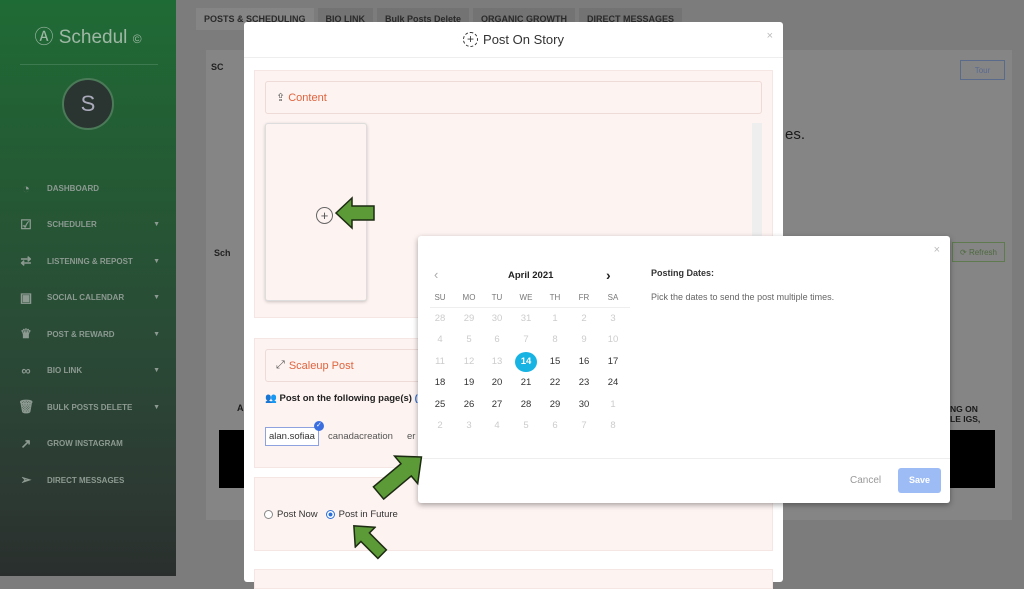 The width and height of the screenshot is (1024, 589). Describe the element at coordinates (555, 405) in the screenshot. I see `calendar-day: 29` at that location.